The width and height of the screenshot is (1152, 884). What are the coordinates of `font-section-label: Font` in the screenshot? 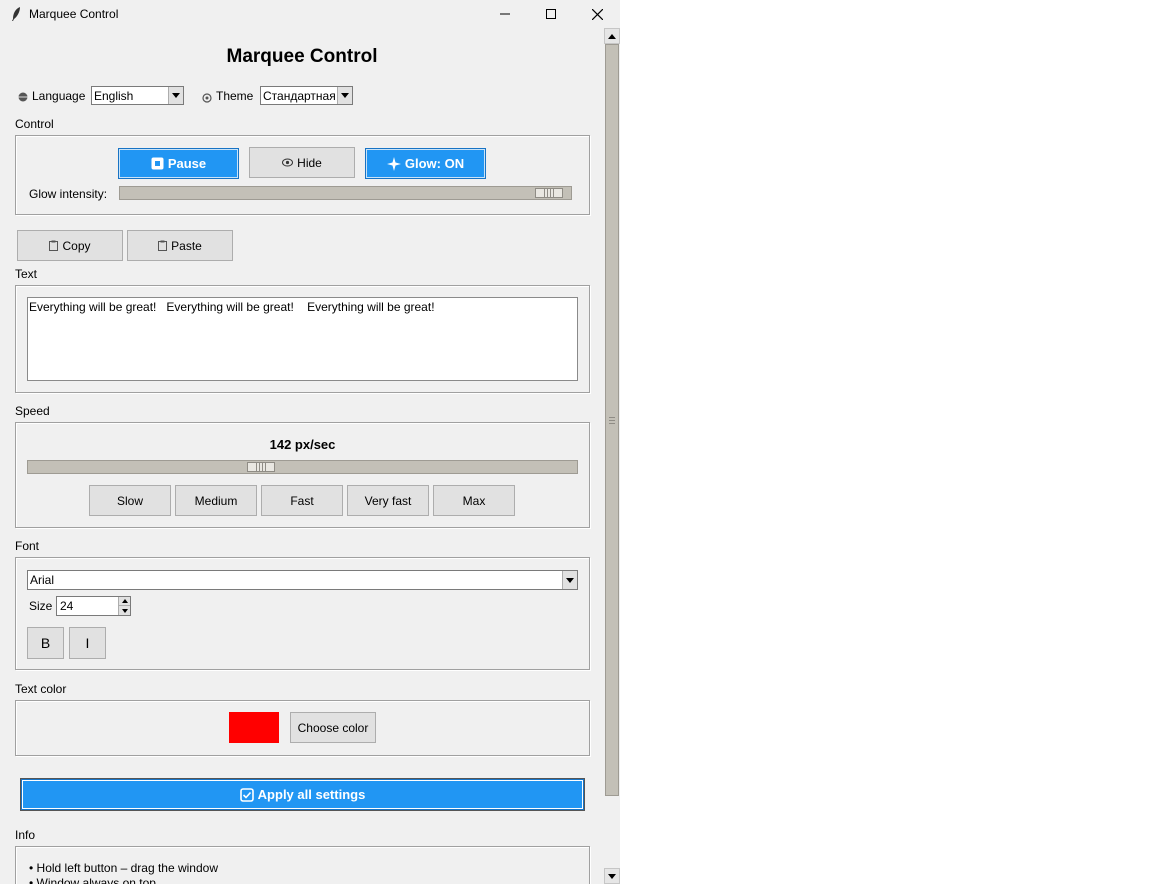 It's located at (27, 546).